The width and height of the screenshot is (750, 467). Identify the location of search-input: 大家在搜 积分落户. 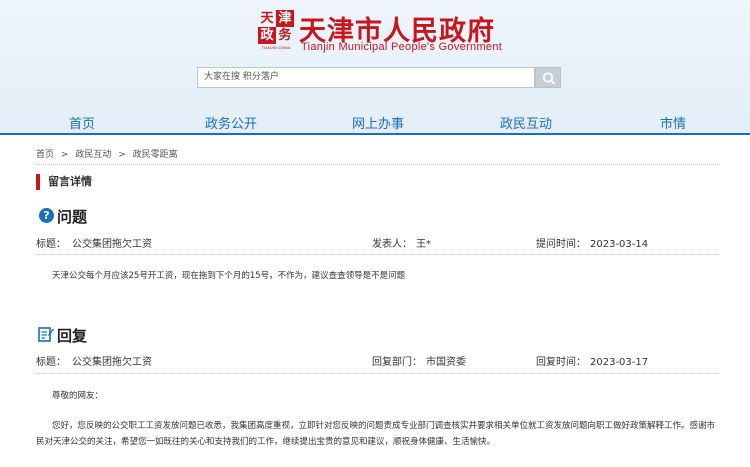
(366, 77).